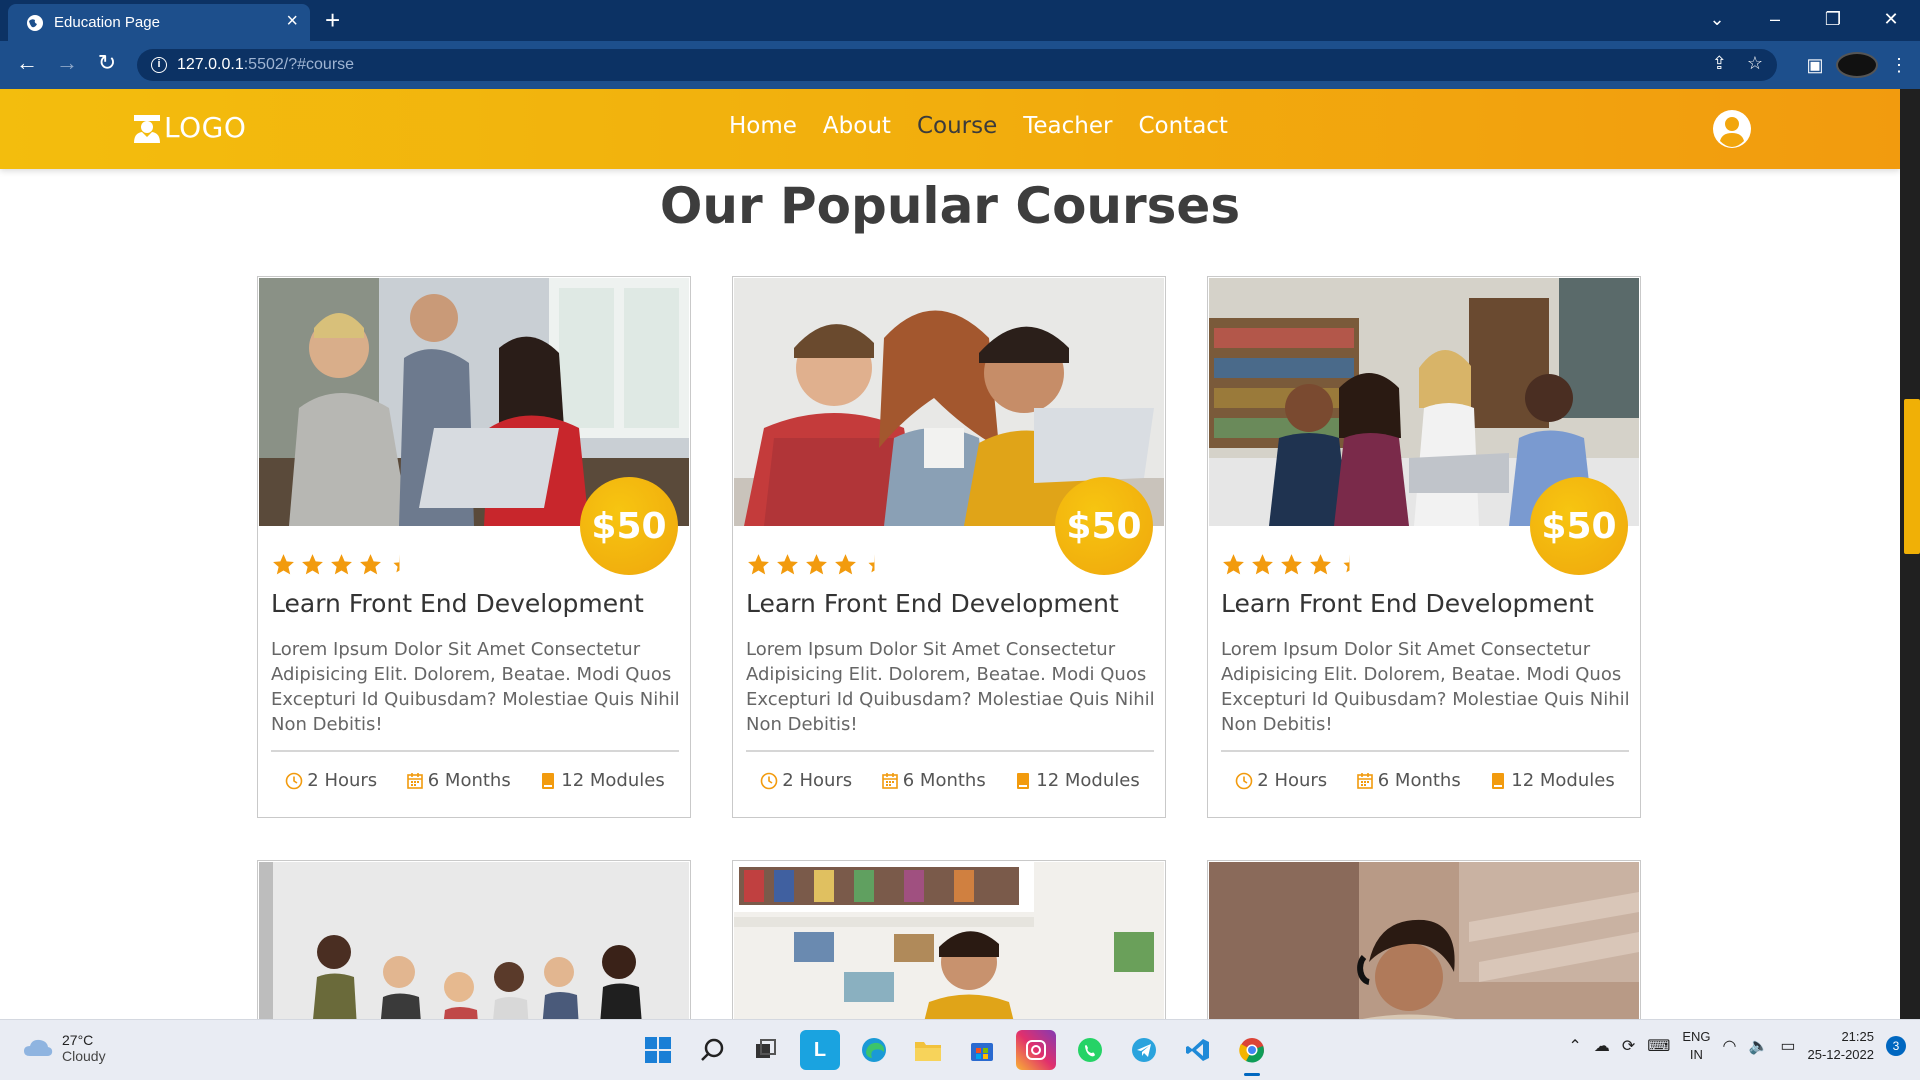 The image size is (1920, 1080). I want to click on minimize-button: –, so click(1775, 20).